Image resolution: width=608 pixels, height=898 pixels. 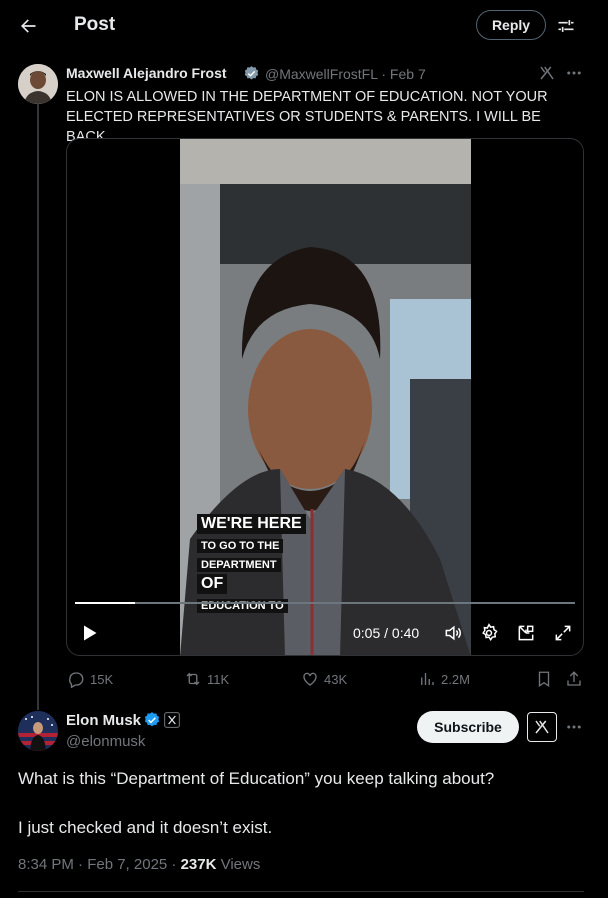 I want to click on views-label: Views, so click(x=238, y=864).